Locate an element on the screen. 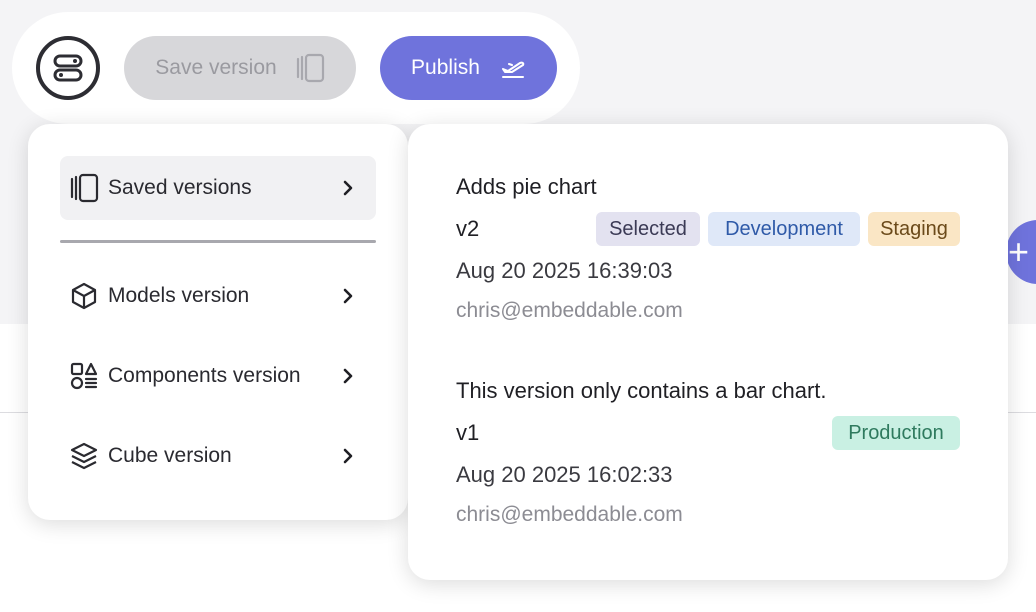  version-date: Aug 20 2025 16:39:03 is located at coordinates (564, 270).